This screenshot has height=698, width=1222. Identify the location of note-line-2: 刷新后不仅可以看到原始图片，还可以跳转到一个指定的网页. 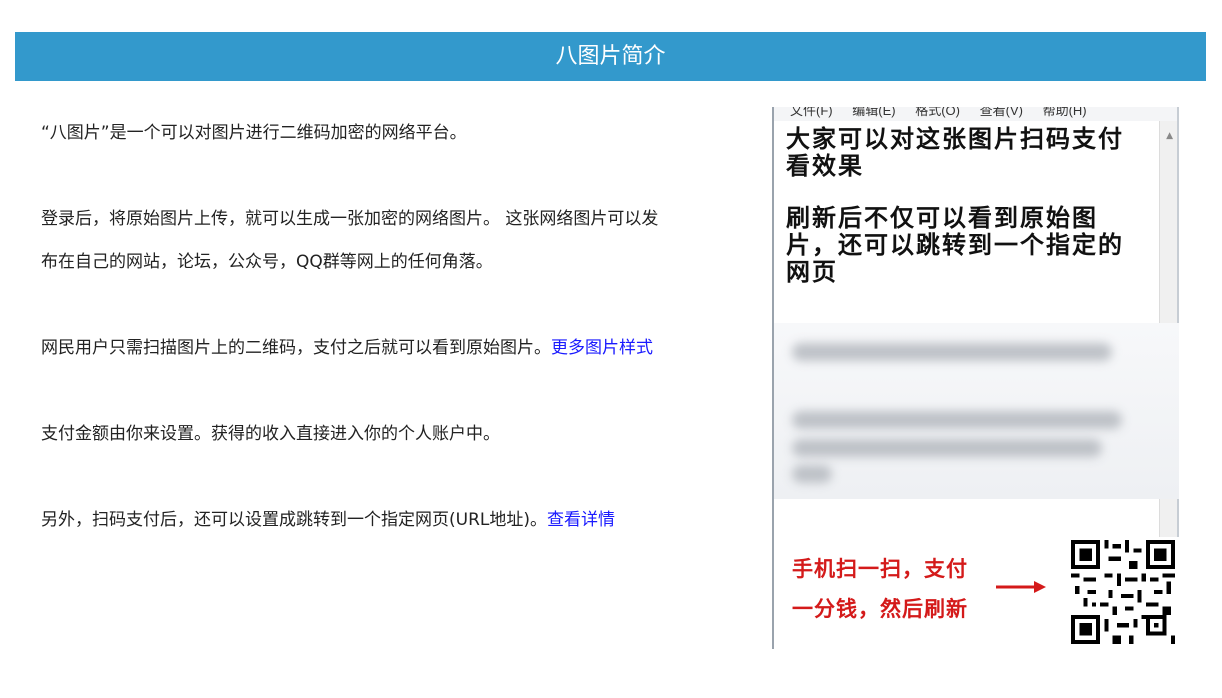
(955, 244).